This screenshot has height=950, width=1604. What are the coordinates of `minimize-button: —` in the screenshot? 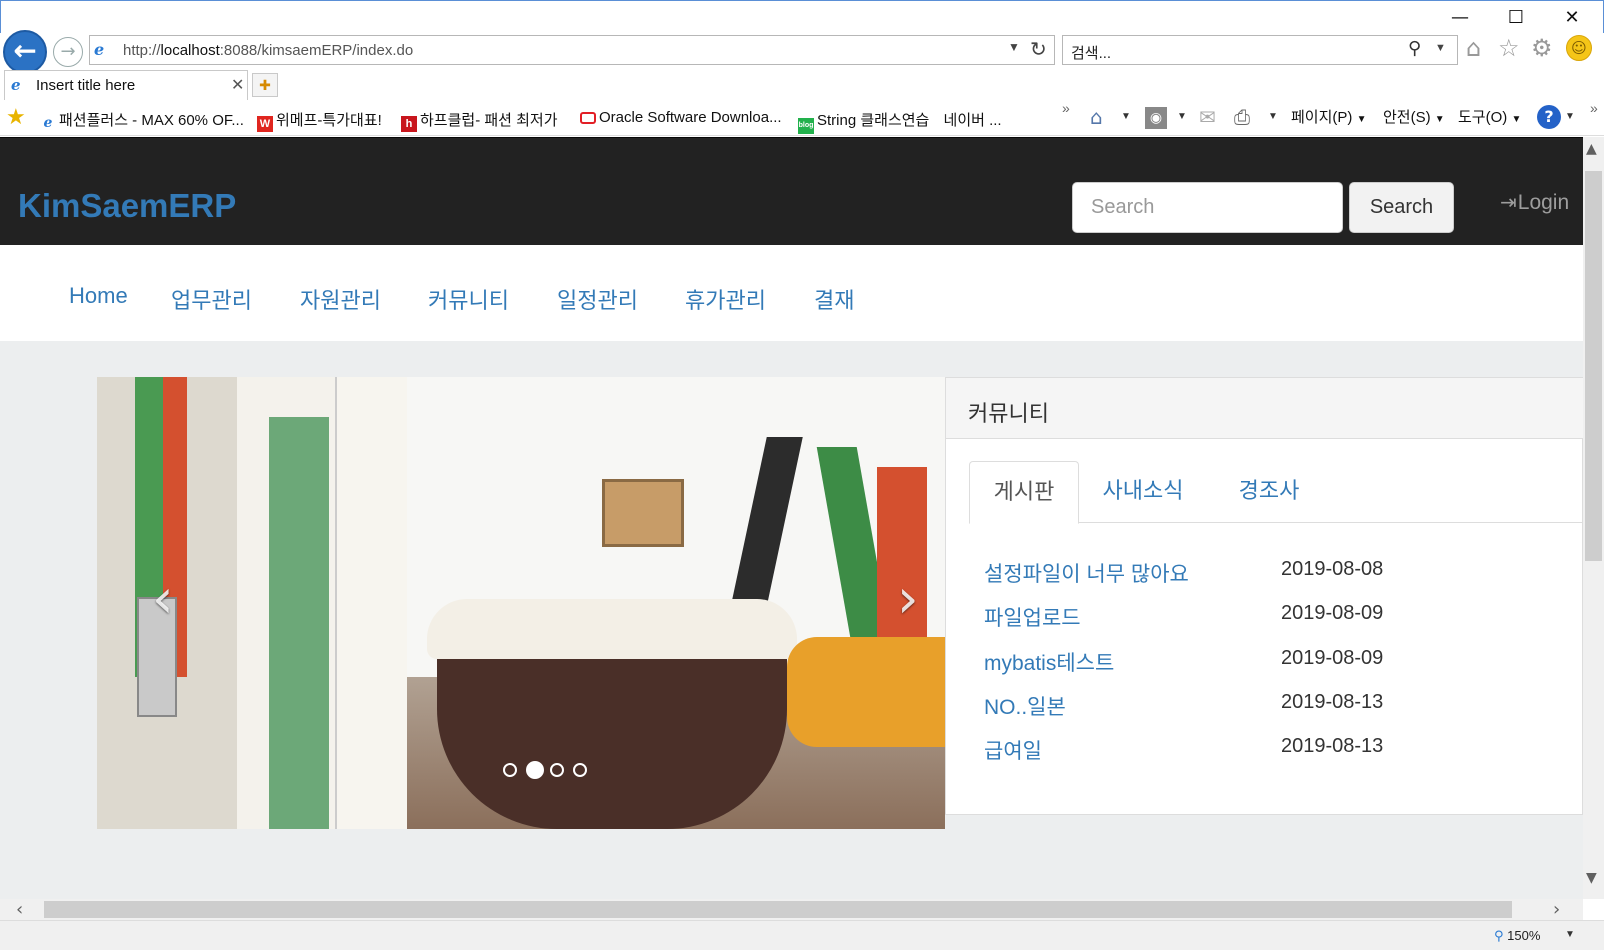 It's located at (1460, 18).